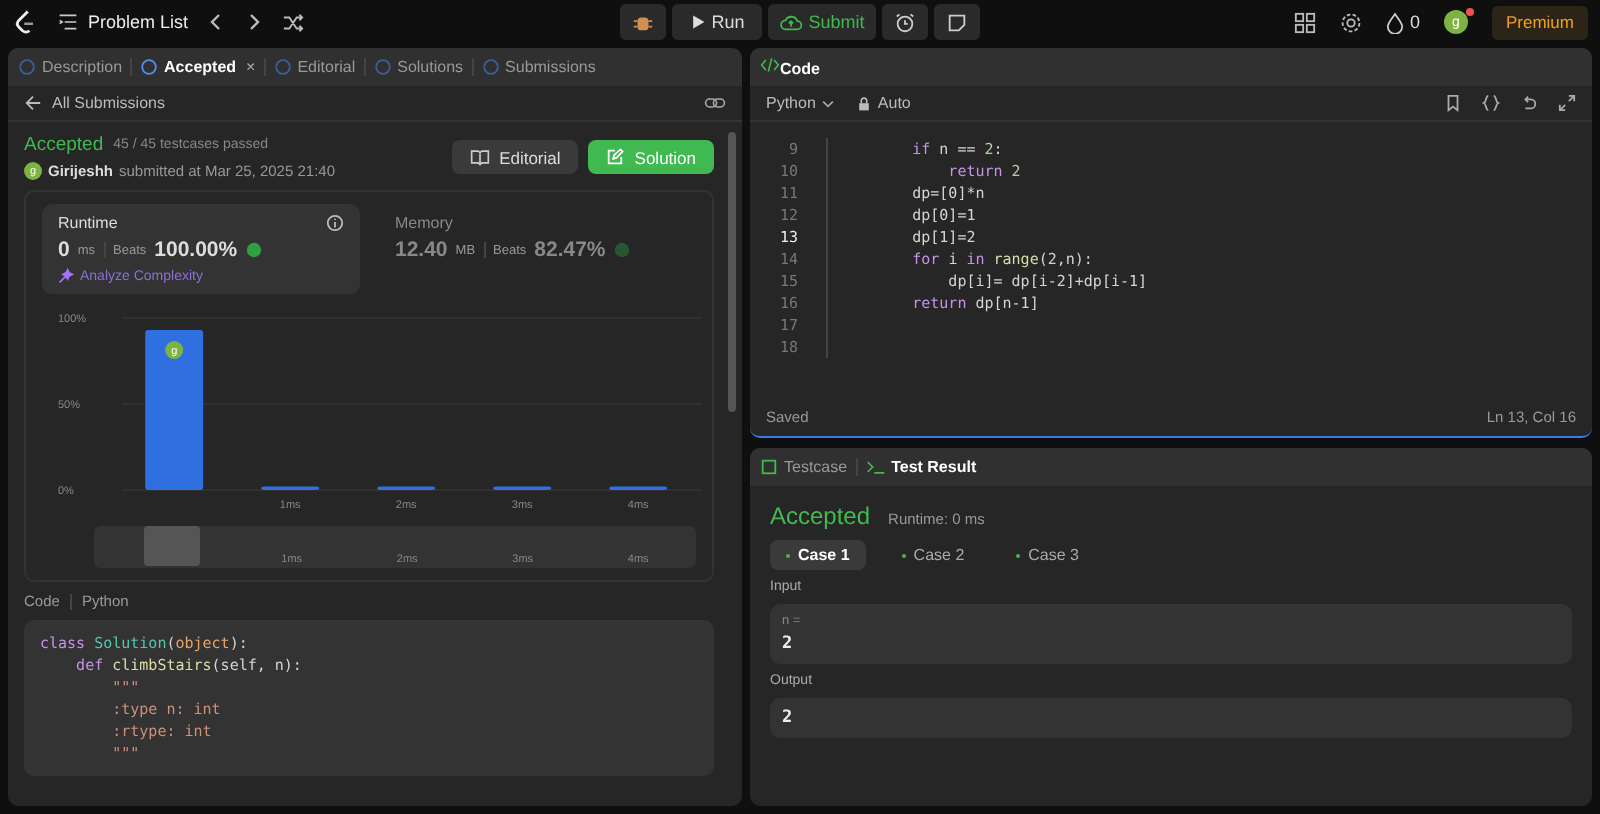 This screenshot has height=814, width=1600. What do you see at coordinates (770, 65) in the screenshot?
I see `code-icon` at bounding box center [770, 65].